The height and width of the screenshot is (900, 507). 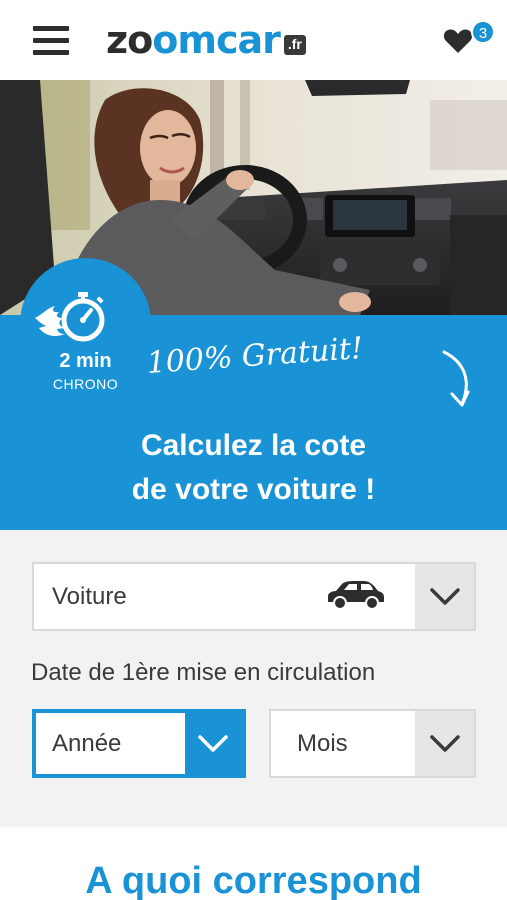 I want to click on chrono-label: CHRONO, so click(x=85, y=384).